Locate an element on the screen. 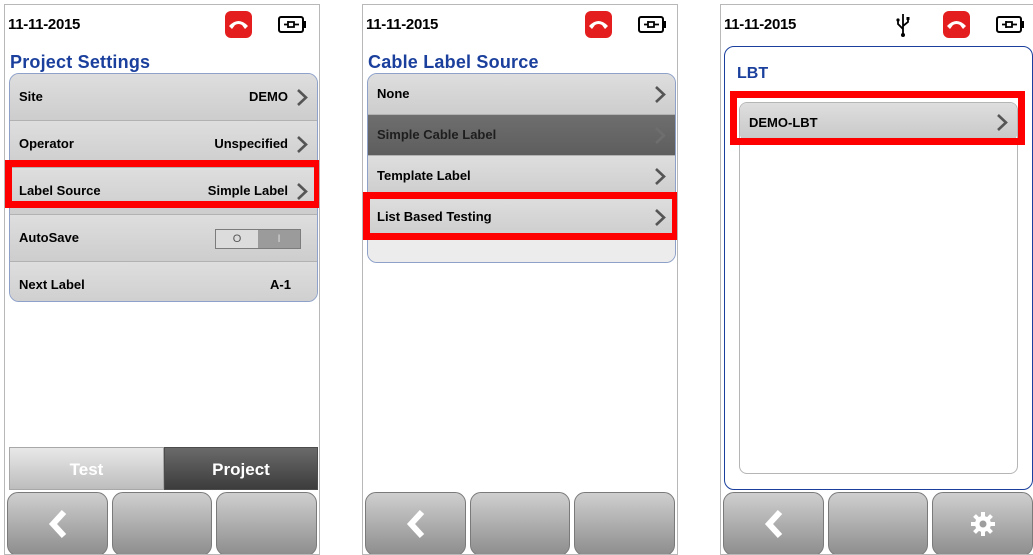 The height and width of the screenshot is (555, 1033). list-filler is located at coordinates (521, 250).